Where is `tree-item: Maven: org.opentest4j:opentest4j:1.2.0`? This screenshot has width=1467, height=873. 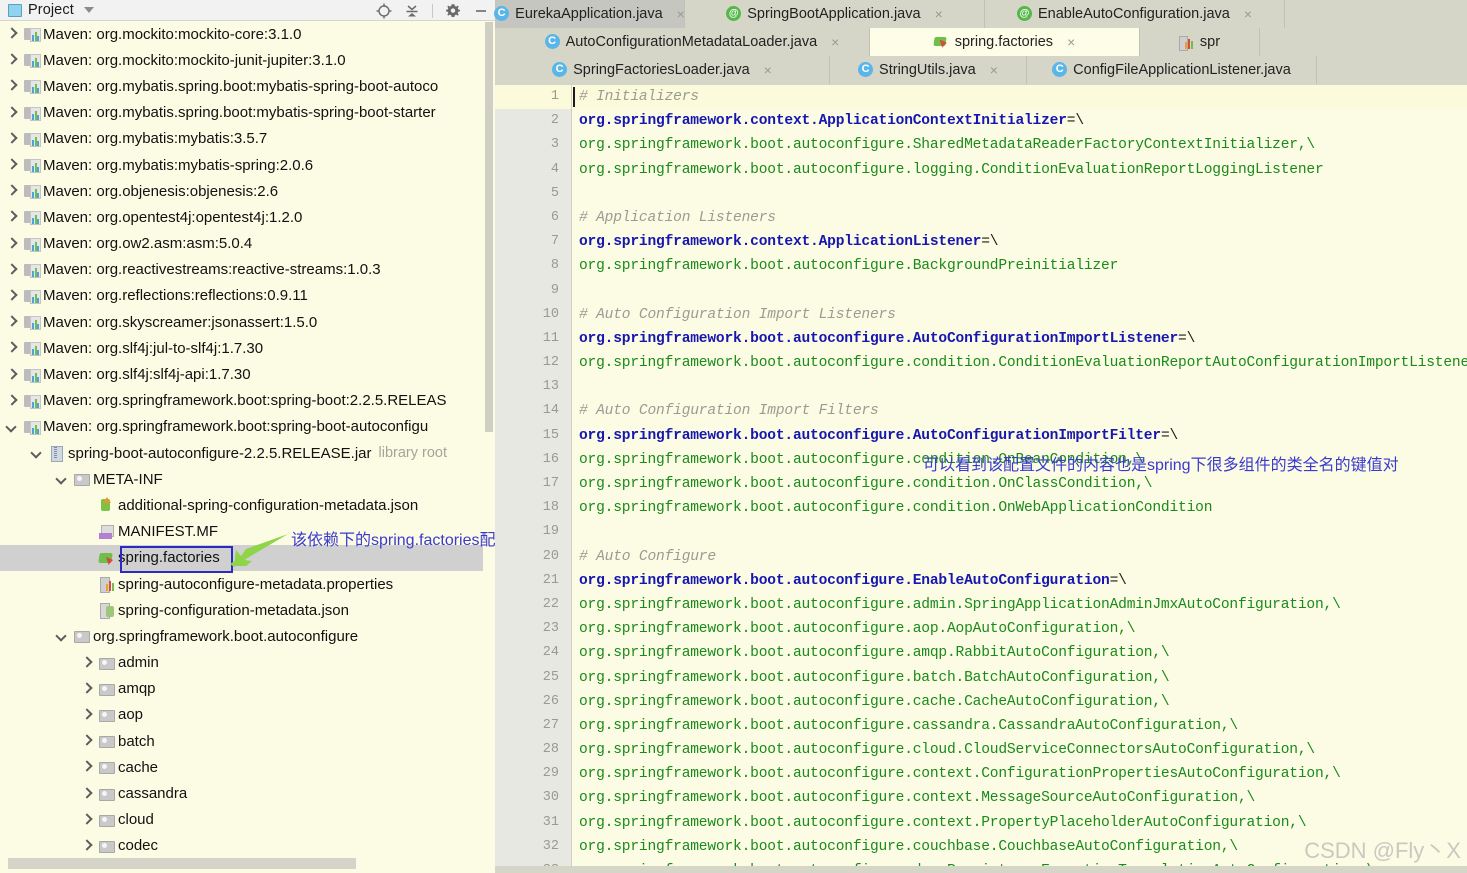
tree-item: Maven: org.opentest4j:opentest4j:1.2.0 is located at coordinates (241, 217).